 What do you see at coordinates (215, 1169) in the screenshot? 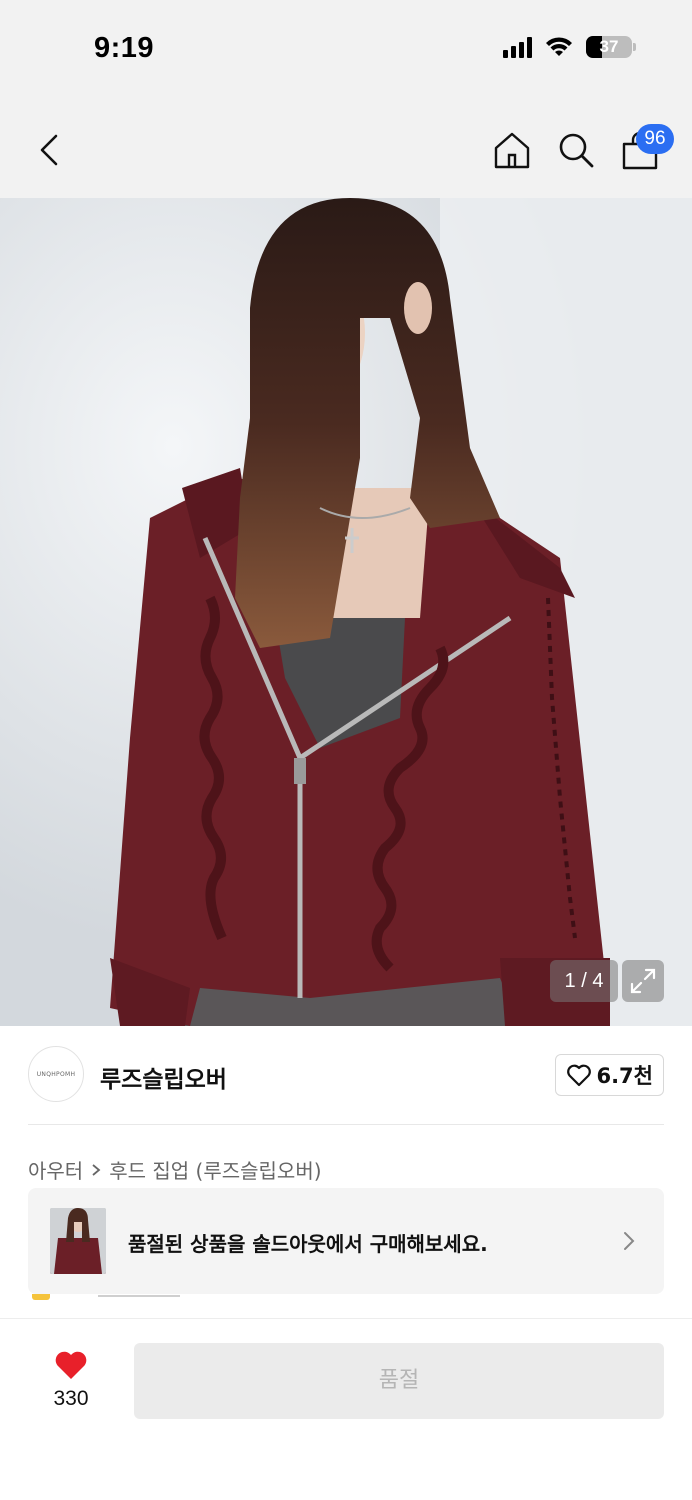
I see `breadcrumb-subcategory: 후드 집업 (루즈슬립오버)` at bounding box center [215, 1169].